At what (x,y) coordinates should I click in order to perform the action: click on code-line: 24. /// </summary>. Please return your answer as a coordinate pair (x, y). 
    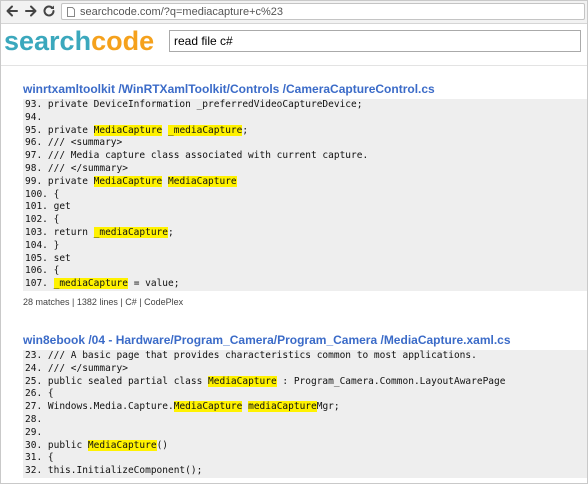
    Looking at the image, I should click on (305, 369).